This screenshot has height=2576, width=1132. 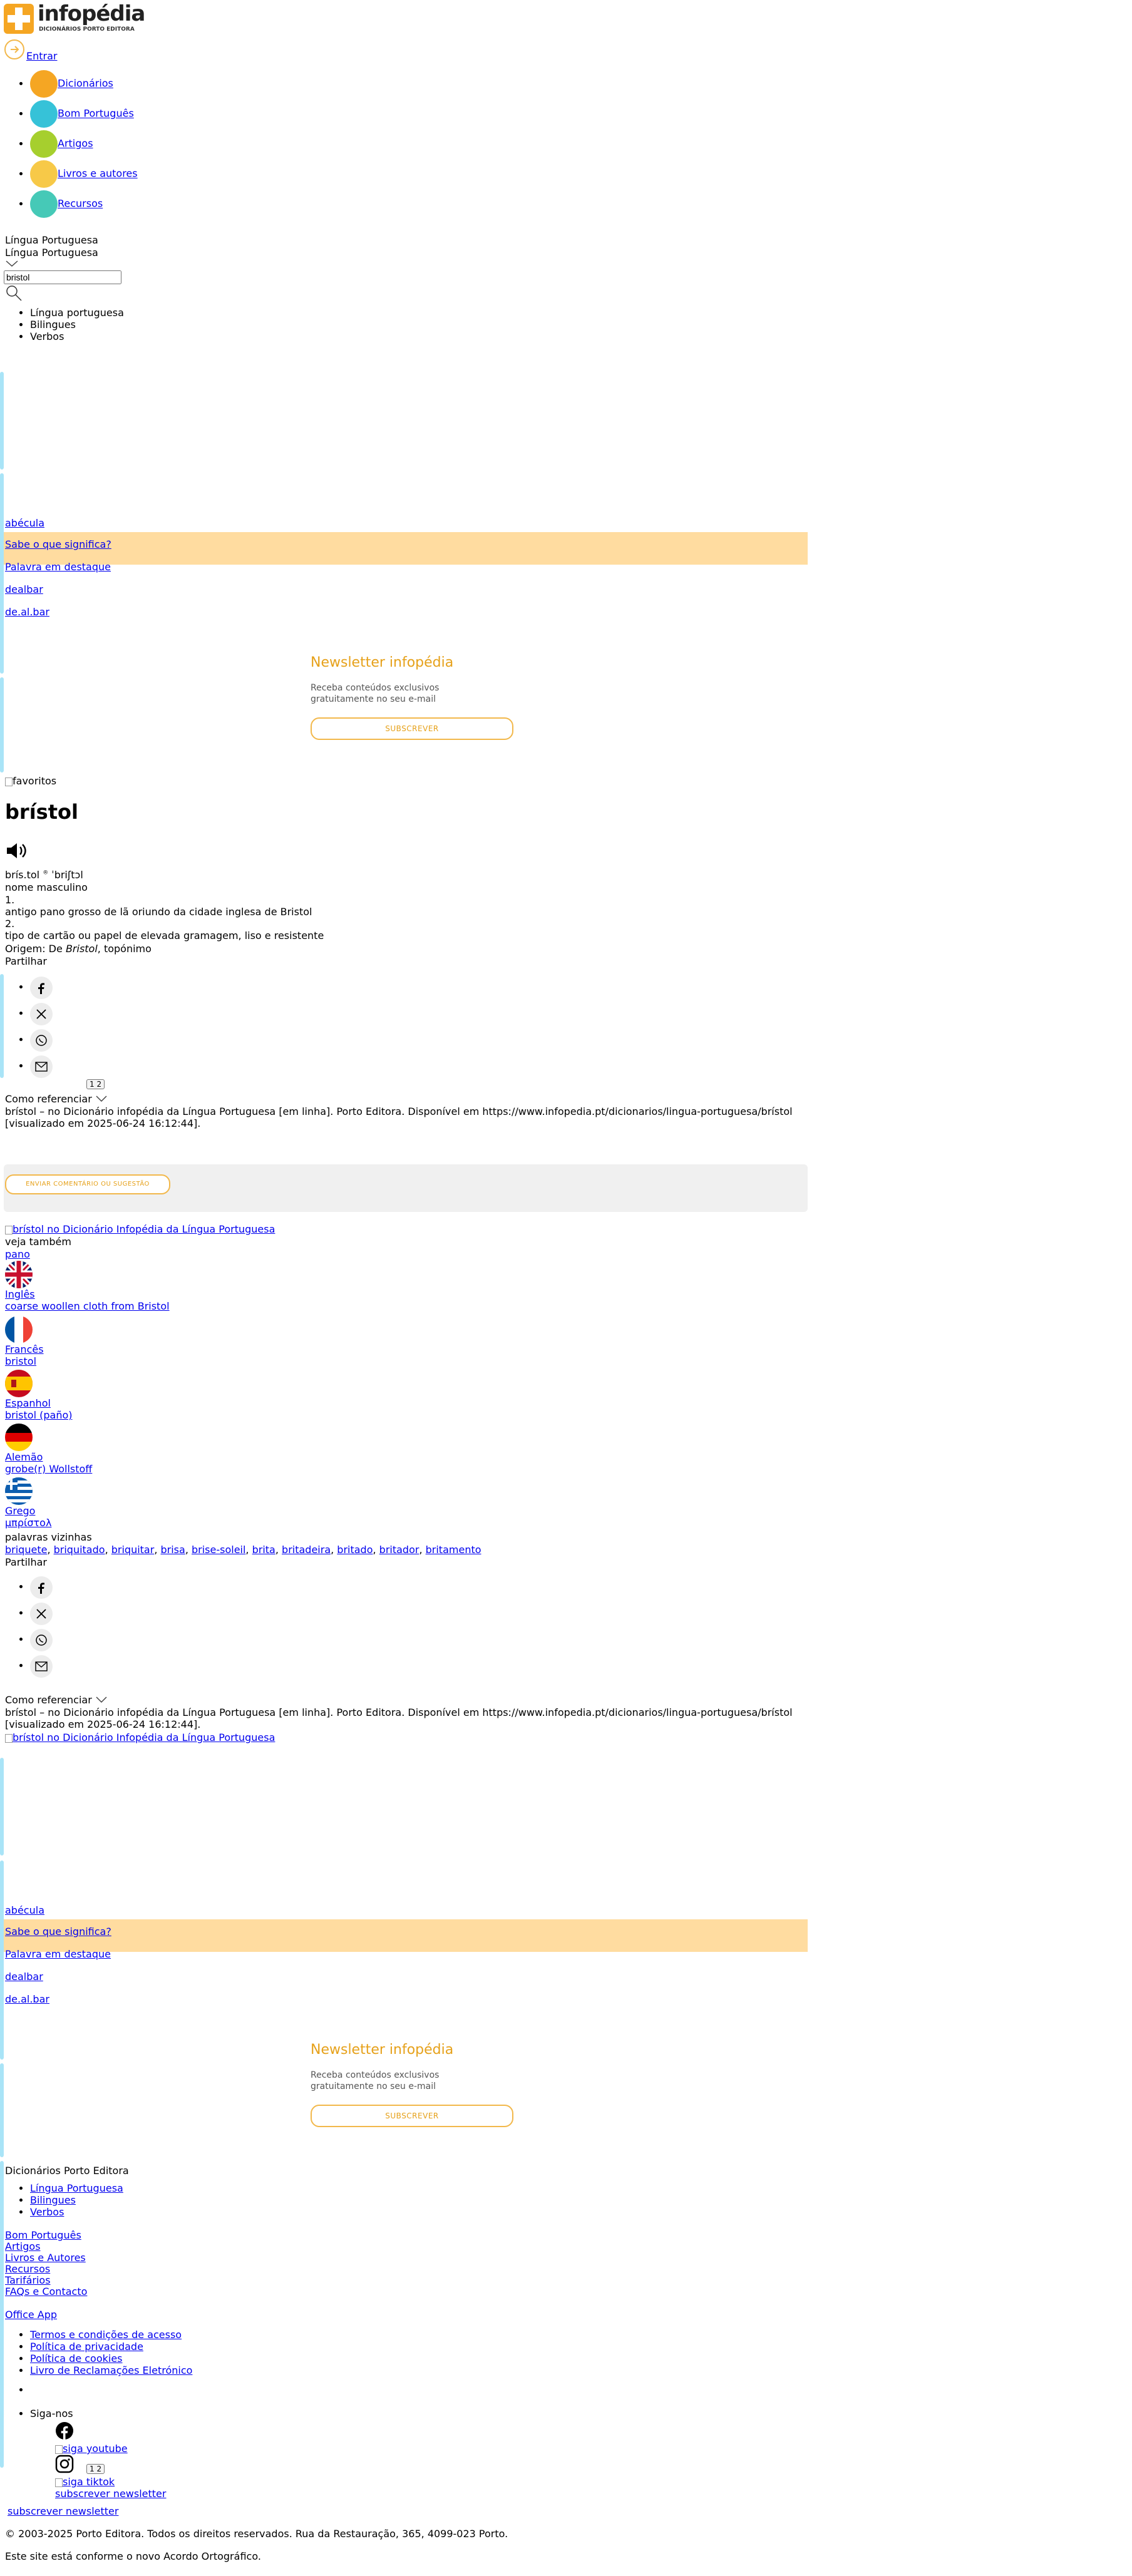 I want to click on search-icon, so click(x=14, y=294).